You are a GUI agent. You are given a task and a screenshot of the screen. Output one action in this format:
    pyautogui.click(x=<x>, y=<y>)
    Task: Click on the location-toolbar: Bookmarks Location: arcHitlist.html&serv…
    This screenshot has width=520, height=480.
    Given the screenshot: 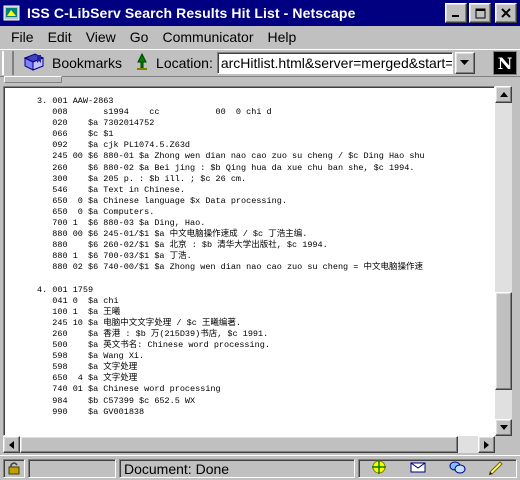 What is the action you would take?
    pyautogui.click(x=260, y=63)
    